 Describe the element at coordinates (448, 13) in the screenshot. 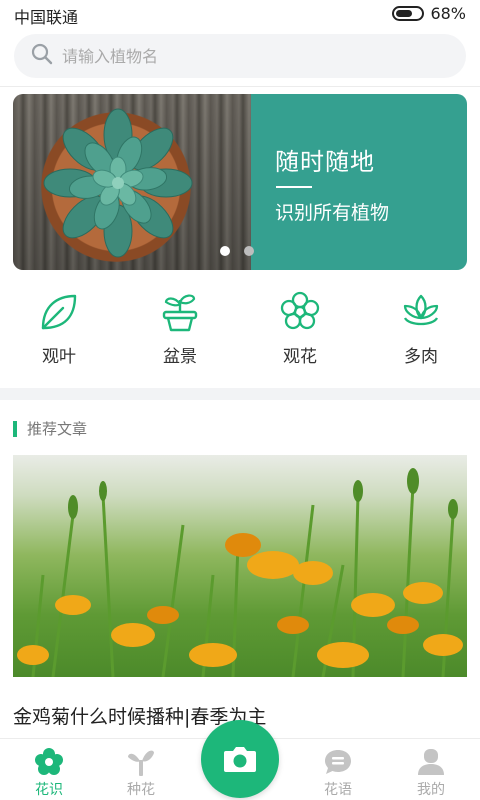

I see `battery-percent: 68%` at that location.